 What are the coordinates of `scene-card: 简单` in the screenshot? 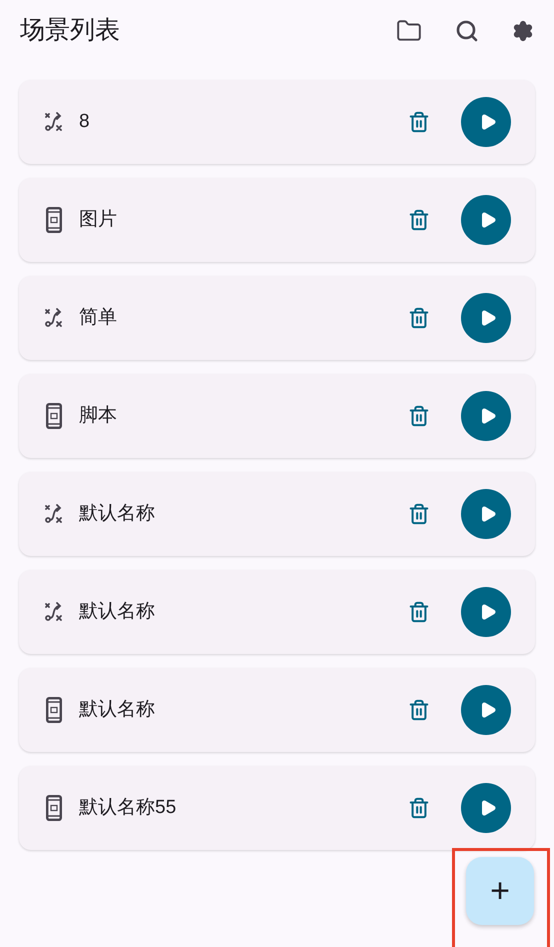 It's located at (277, 318).